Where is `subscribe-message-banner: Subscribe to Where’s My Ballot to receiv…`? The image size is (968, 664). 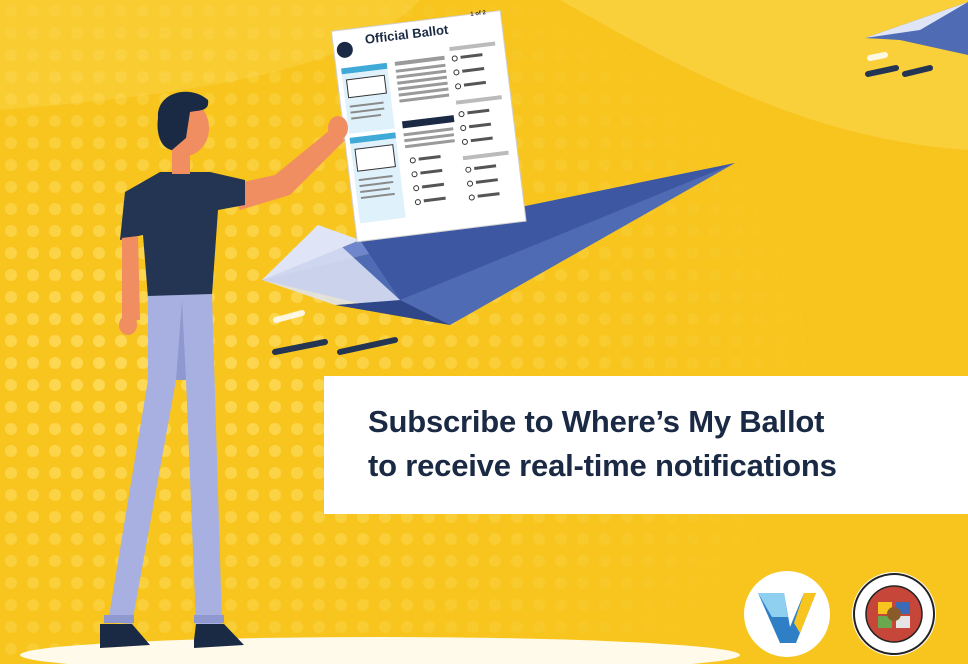
subscribe-message-banner: Subscribe to Where’s My Ballot to receiv… is located at coordinates (646, 445).